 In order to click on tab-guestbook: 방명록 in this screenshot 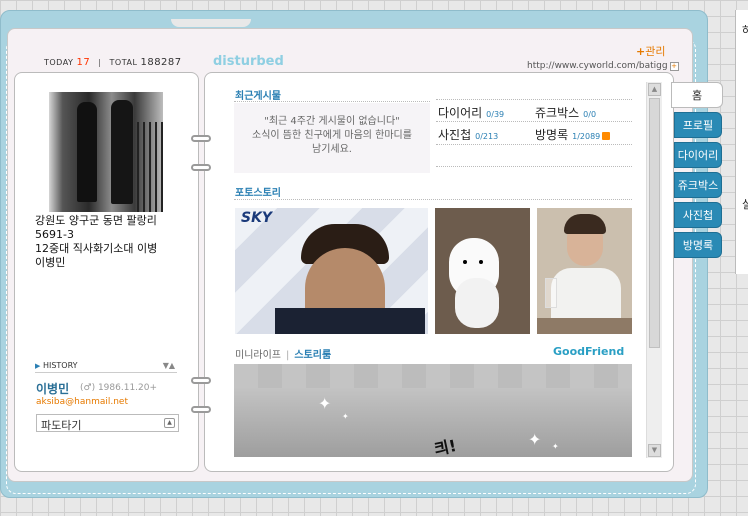, I will do `click(698, 245)`.